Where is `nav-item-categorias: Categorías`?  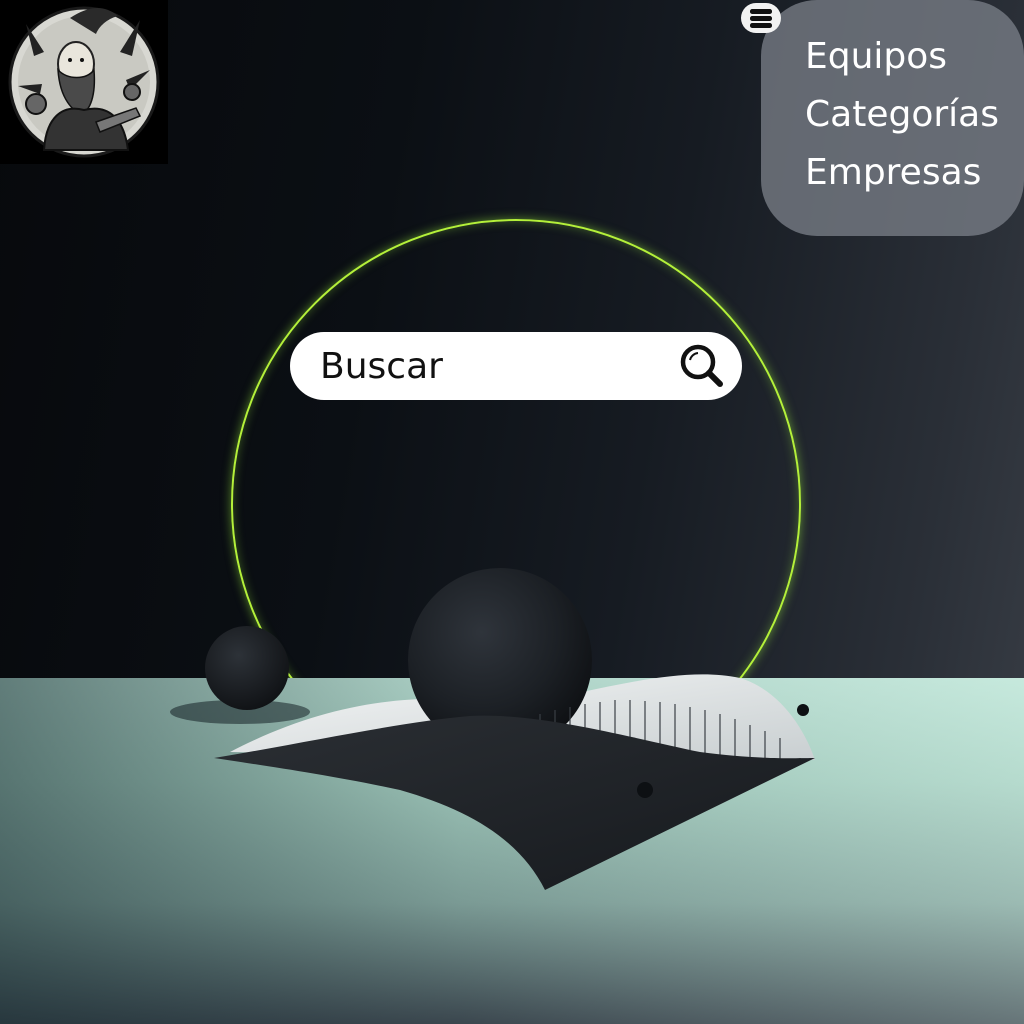
nav-item-categorias: Categorías is located at coordinates (914, 115).